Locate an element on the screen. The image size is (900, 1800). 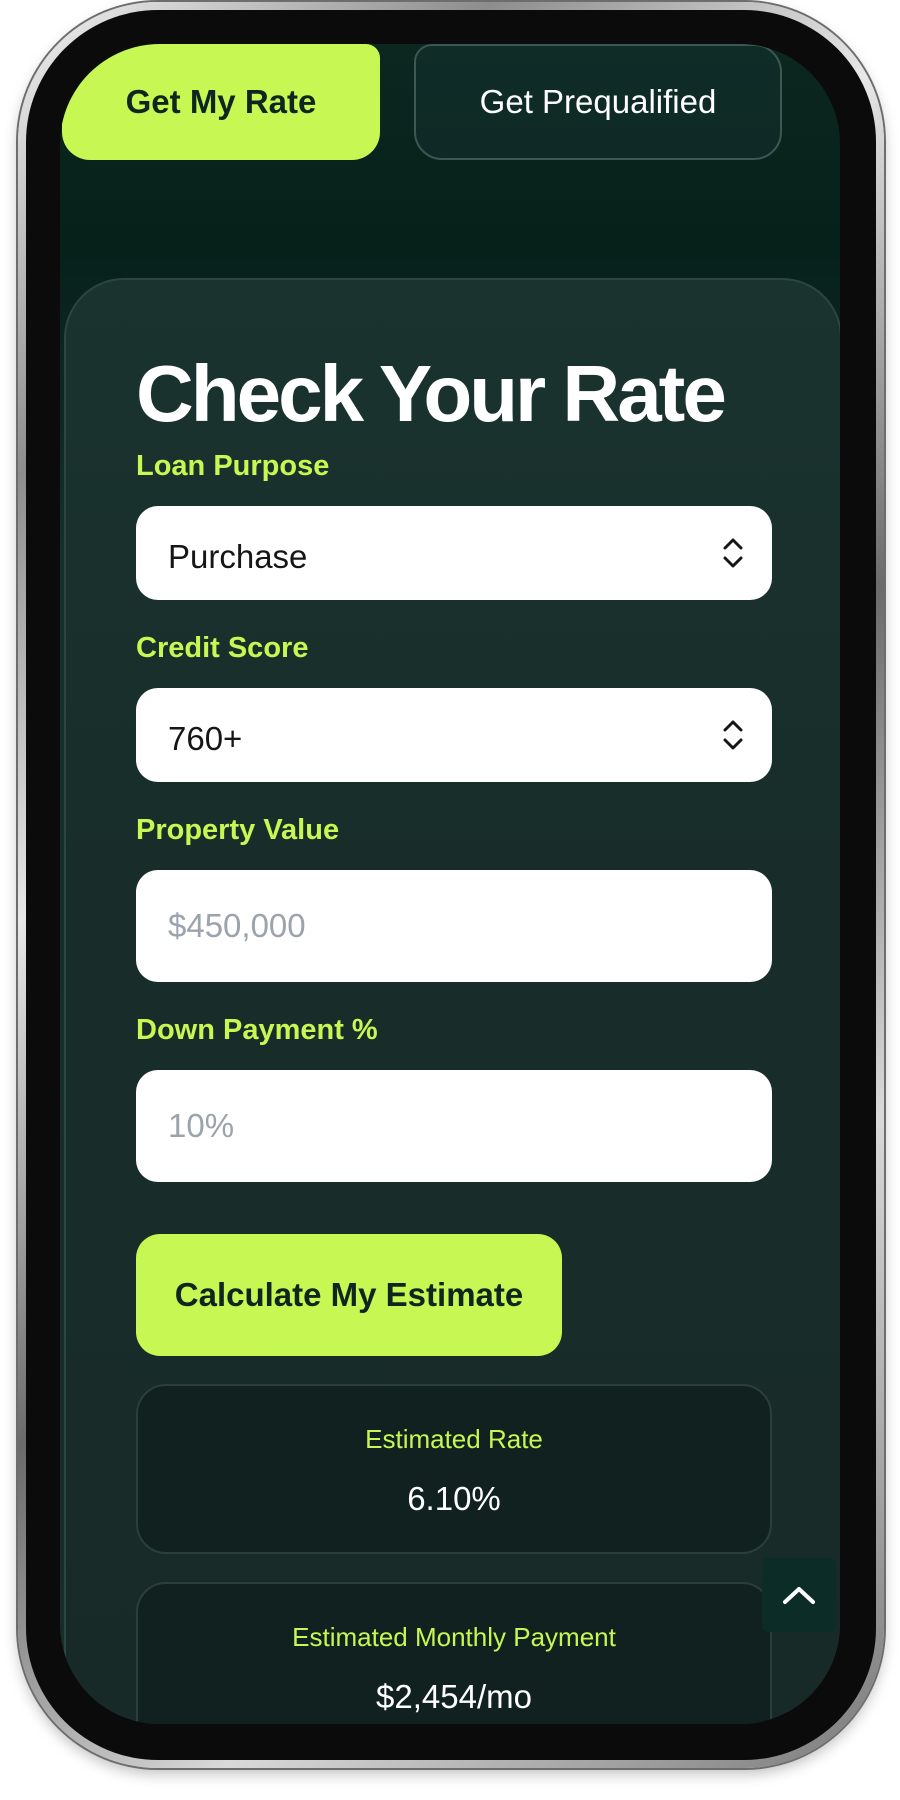
property-value-input is located at coordinates (454, 926).